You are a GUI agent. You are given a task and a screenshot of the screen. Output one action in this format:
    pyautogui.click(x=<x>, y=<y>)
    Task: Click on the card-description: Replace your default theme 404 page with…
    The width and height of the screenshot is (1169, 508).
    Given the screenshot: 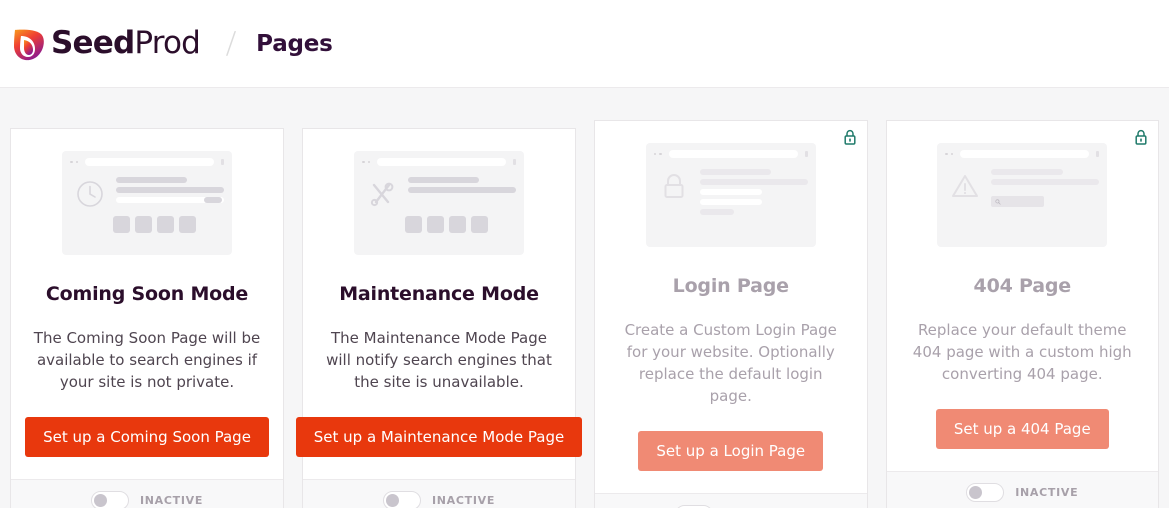 What is the action you would take?
    pyautogui.click(x=1022, y=352)
    